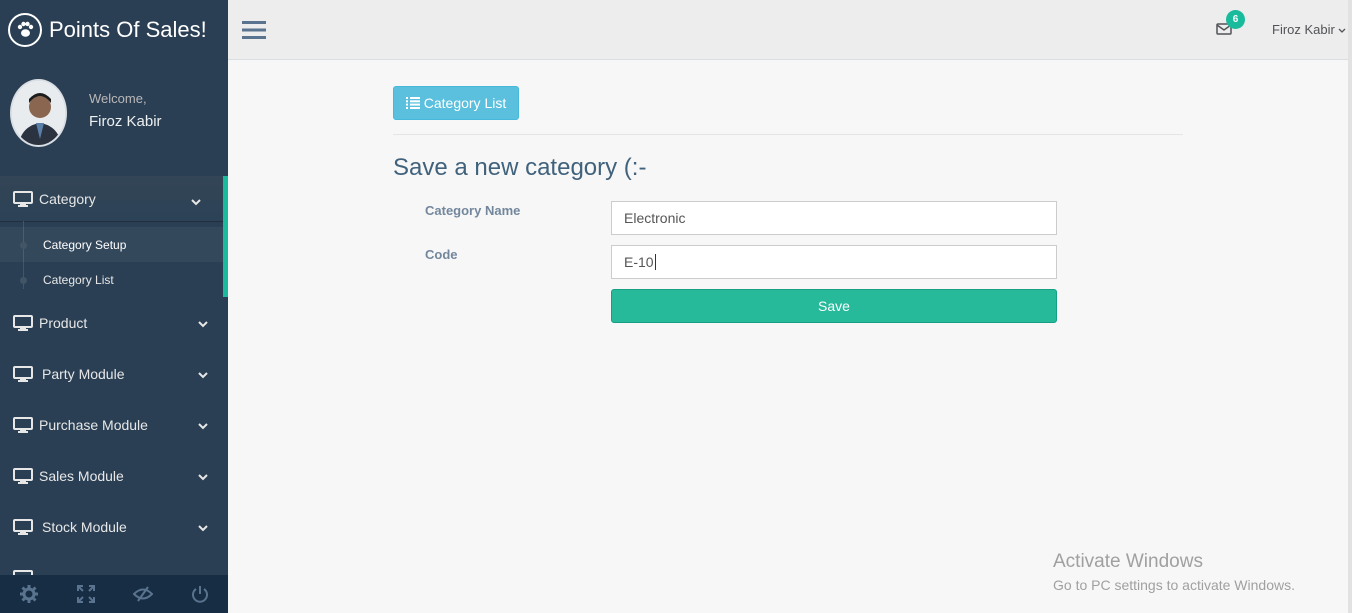 The width and height of the screenshot is (1352, 613). I want to click on app-title: Points Of Sales!, so click(128, 29).